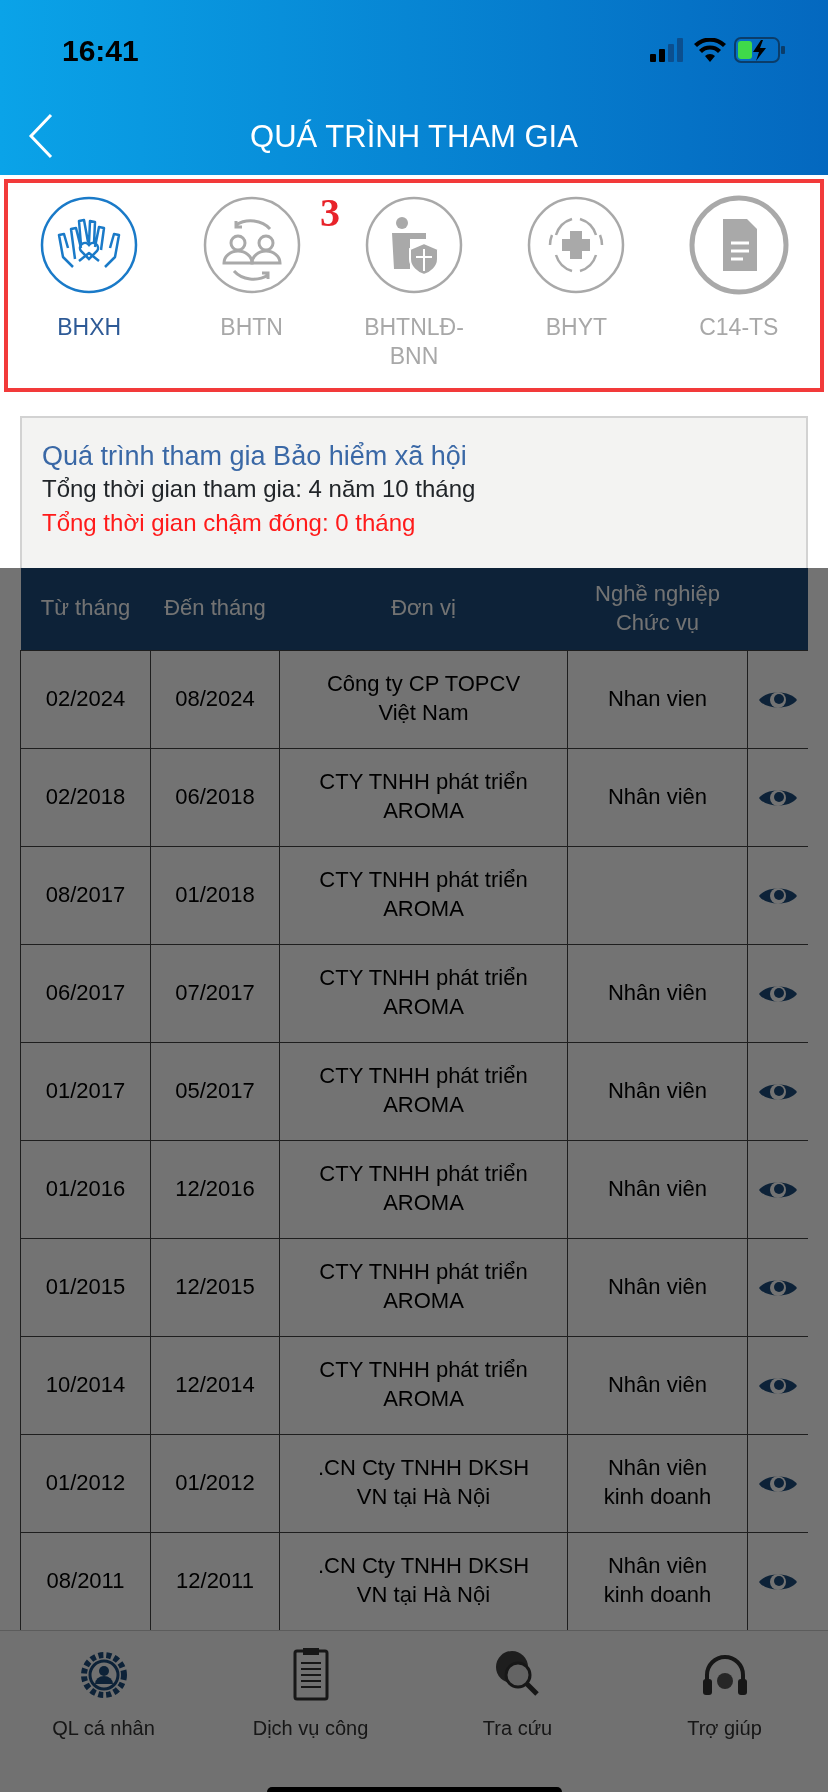 Image resolution: width=828 pixels, height=1792 pixels. I want to click on tab-item: BHYT, so click(576, 277).